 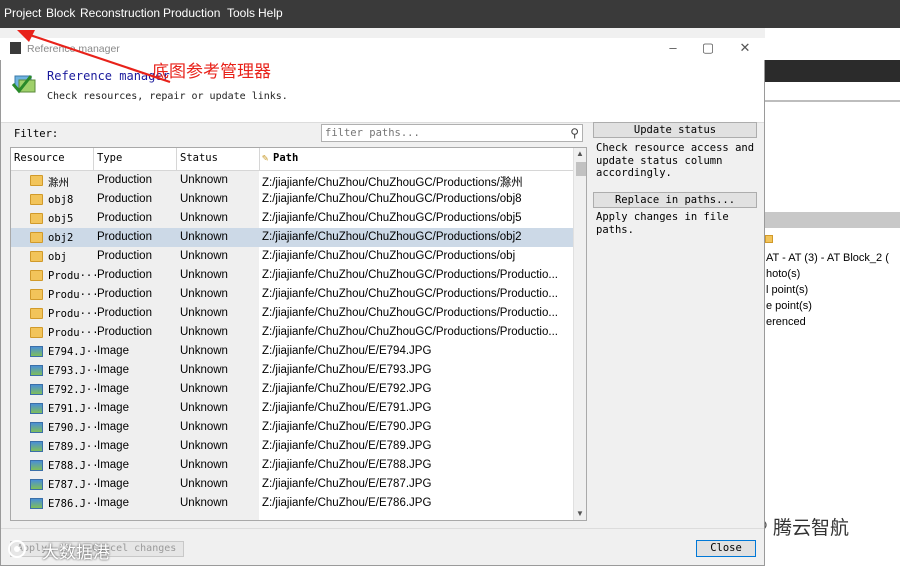 I want to click on cell-resource: obj5, so click(x=61, y=219).